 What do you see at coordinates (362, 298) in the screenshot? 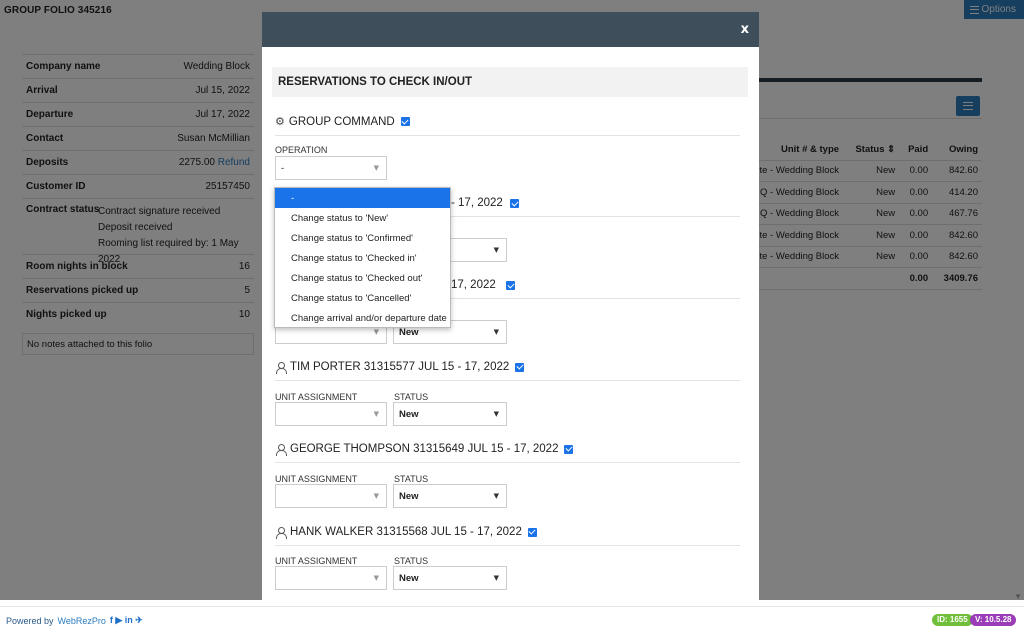
I see `dropdown-option: Change status to 'Cancelled'` at bounding box center [362, 298].